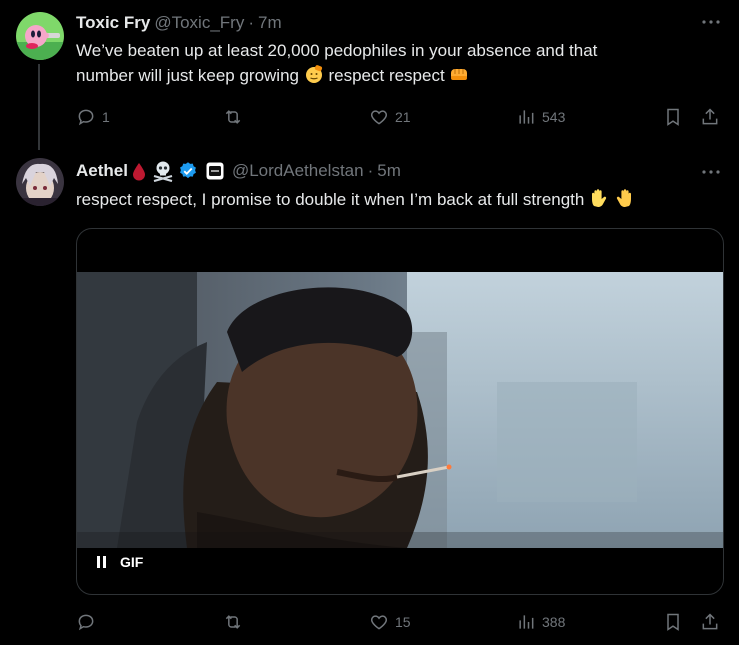 This screenshot has height=645, width=739. What do you see at coordinates (101, 562) in the screenshot?
I see `pause-icon` at bounding box center [101, 562].